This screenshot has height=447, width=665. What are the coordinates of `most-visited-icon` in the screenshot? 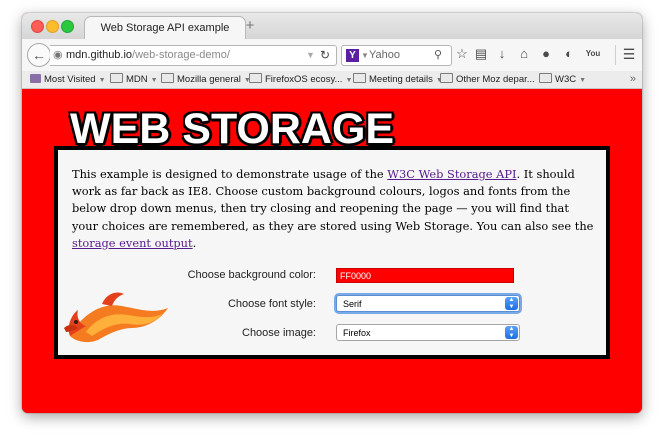 It's located at (35, 78).